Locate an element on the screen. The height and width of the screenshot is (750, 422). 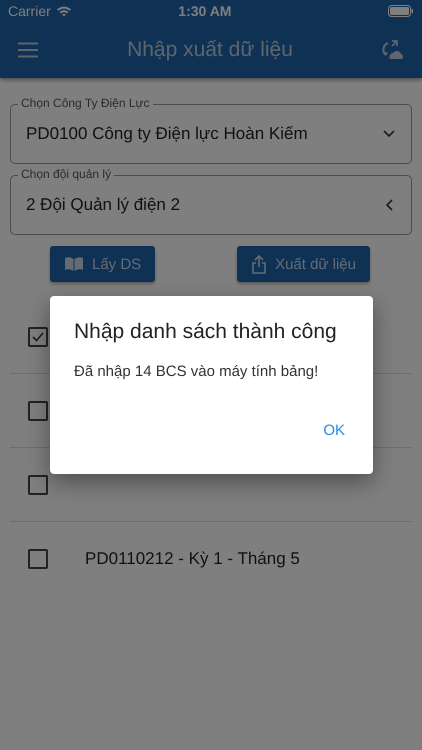
field-label: Chọn đội quản lý is located at coordinates (66, 174).